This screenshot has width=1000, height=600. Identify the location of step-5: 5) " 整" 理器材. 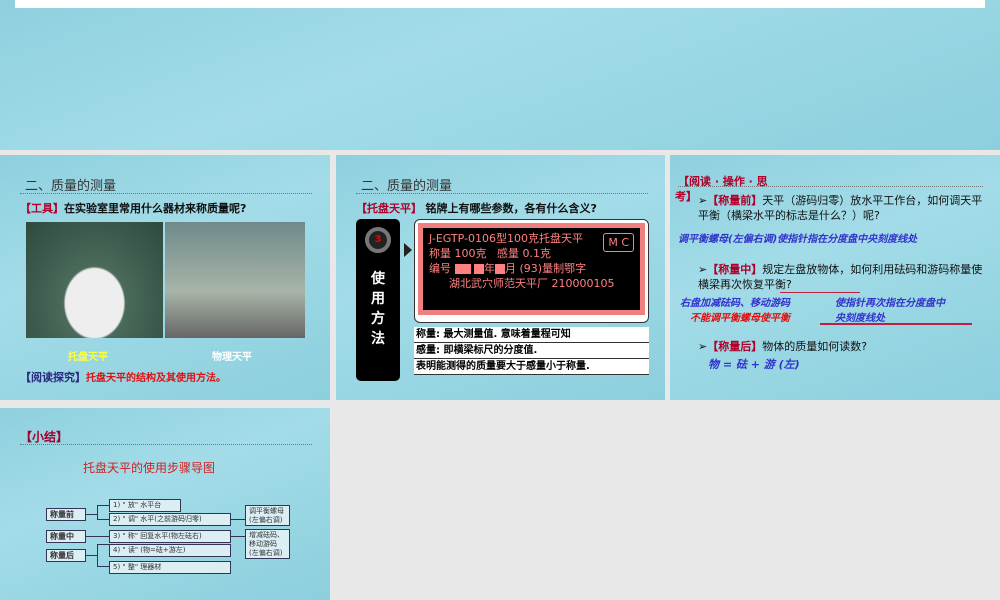
(170, 567).